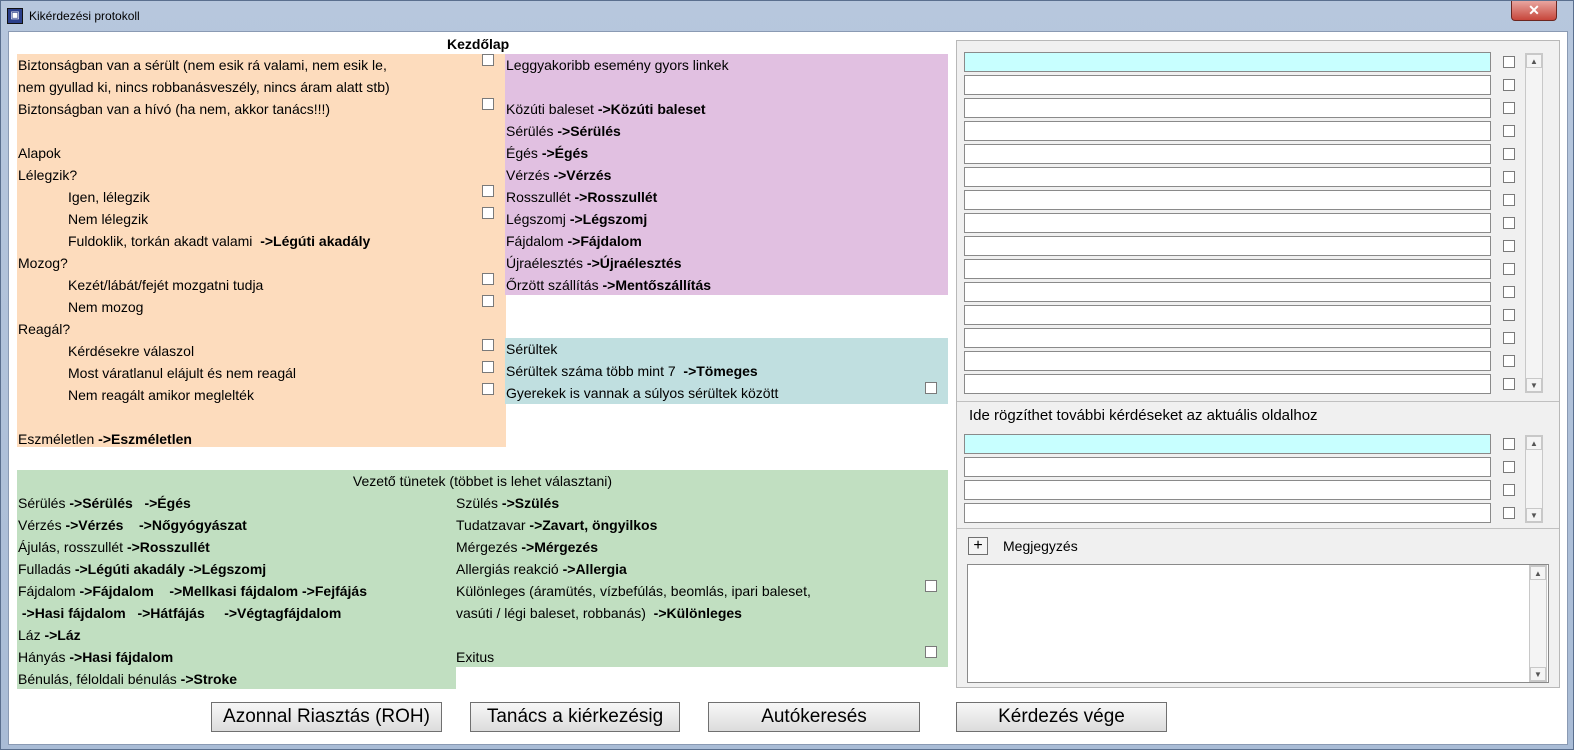  I want to click on quicklink-transport: ->Mentőszállítás, so click(656, 285).